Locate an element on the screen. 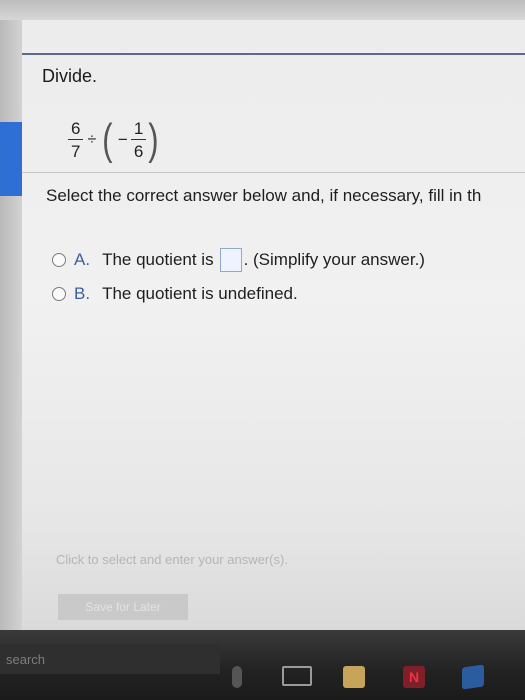 This screenshot has height=700, width=525. option-b-letter: B. is located at coordinates (82, 293).